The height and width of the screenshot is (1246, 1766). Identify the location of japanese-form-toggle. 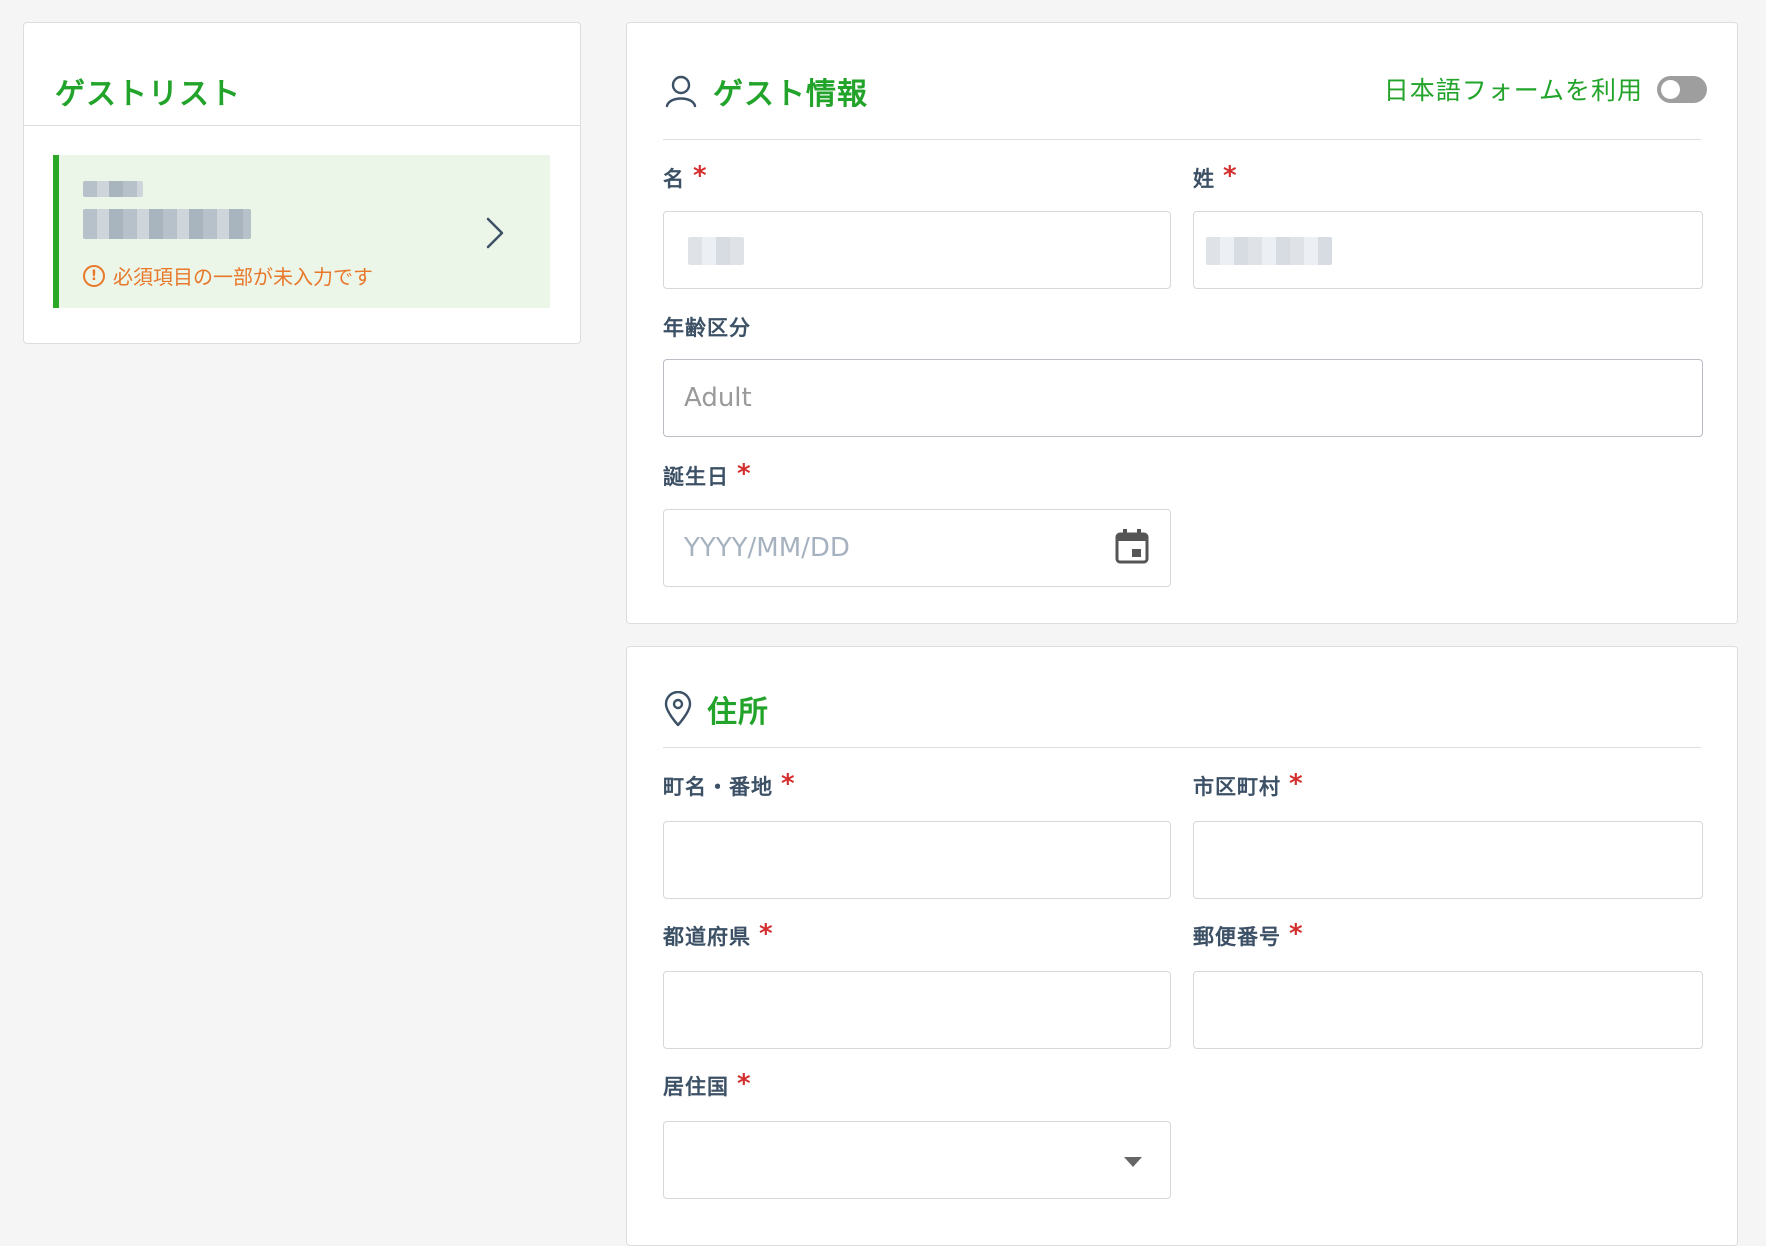
(1682, 89).